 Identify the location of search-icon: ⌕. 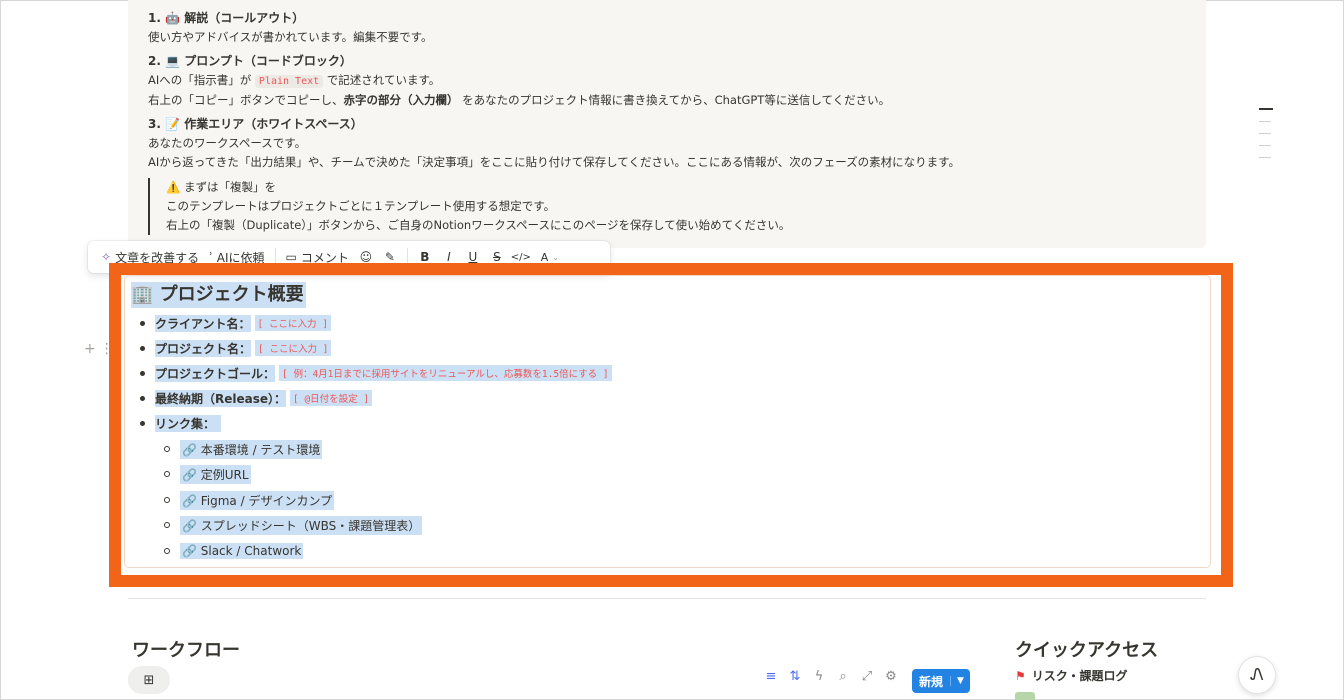
(843, 676).